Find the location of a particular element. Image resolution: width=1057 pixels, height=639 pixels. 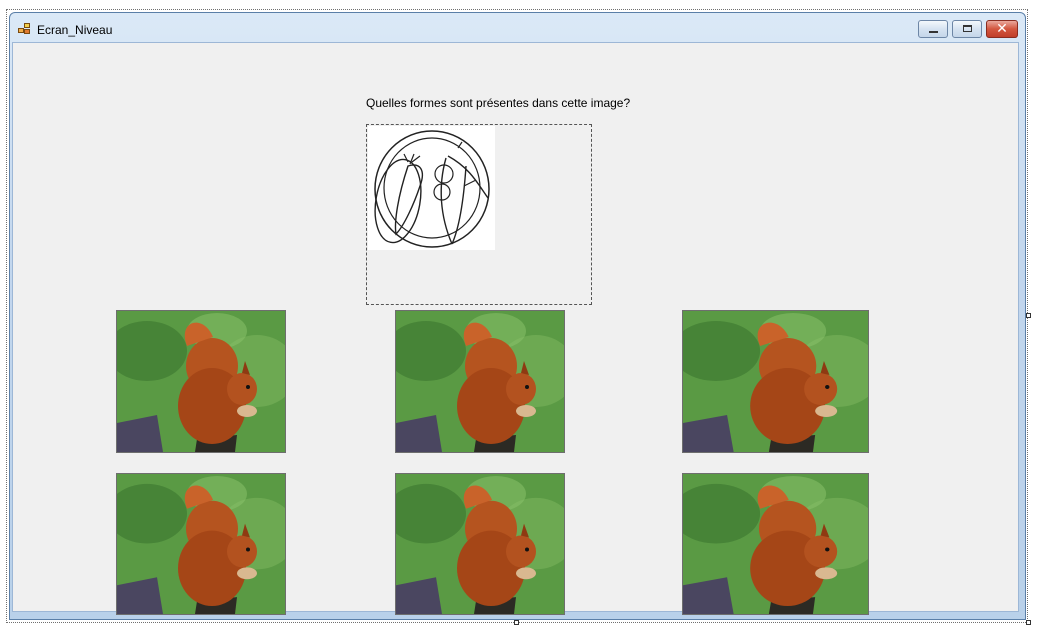

resize-grip-corner is located at coordinates (1028, 622).